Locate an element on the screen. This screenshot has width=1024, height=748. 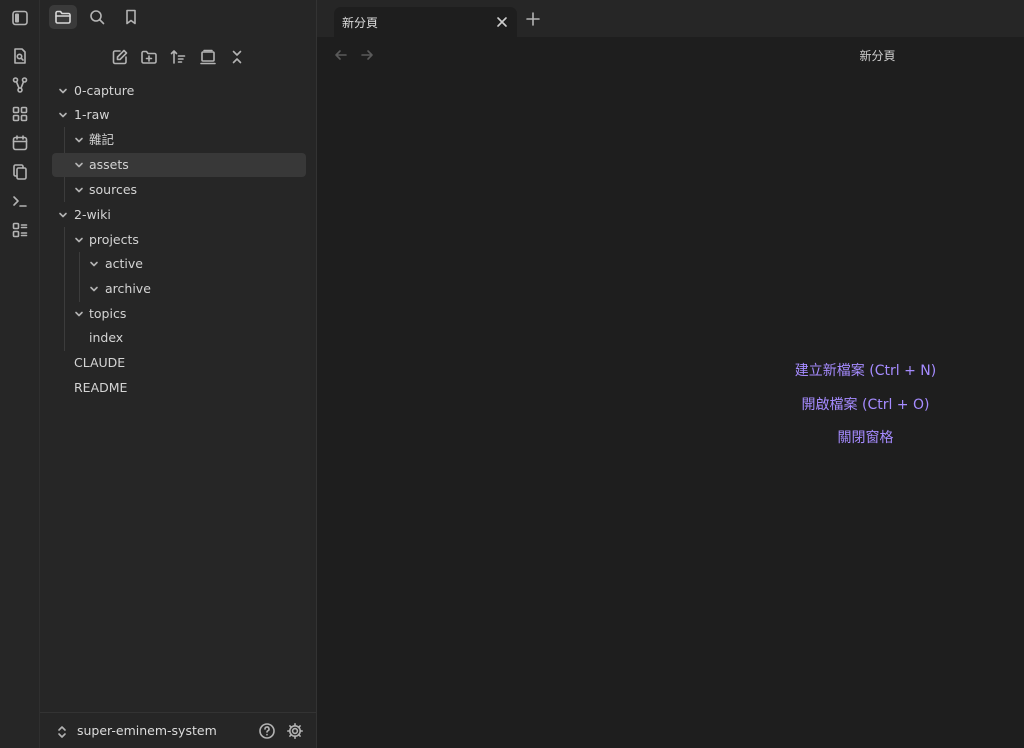
graph-icon is located at coordinates (20, 85).